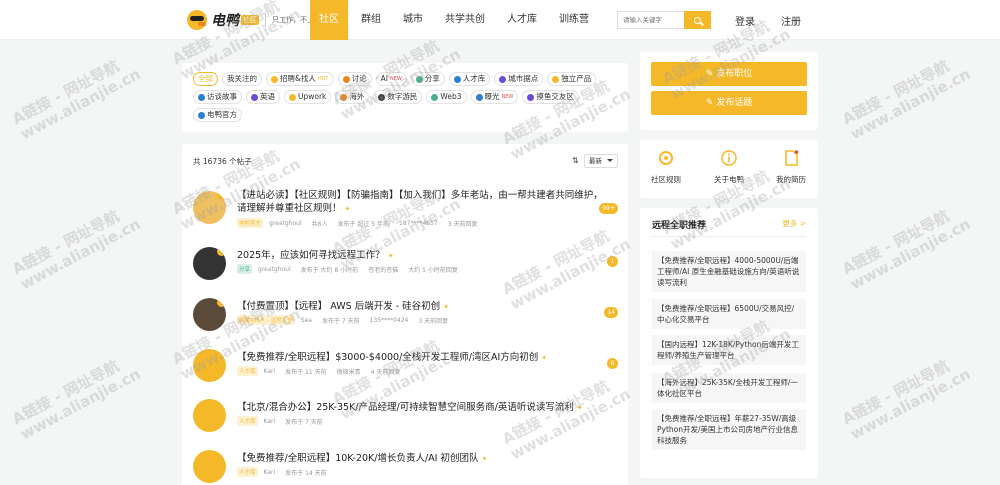  What do you see at coordinates (791, 167) in the screenshot?
I see `quick-resume: 我的简历` at bounding box center [791, 167].